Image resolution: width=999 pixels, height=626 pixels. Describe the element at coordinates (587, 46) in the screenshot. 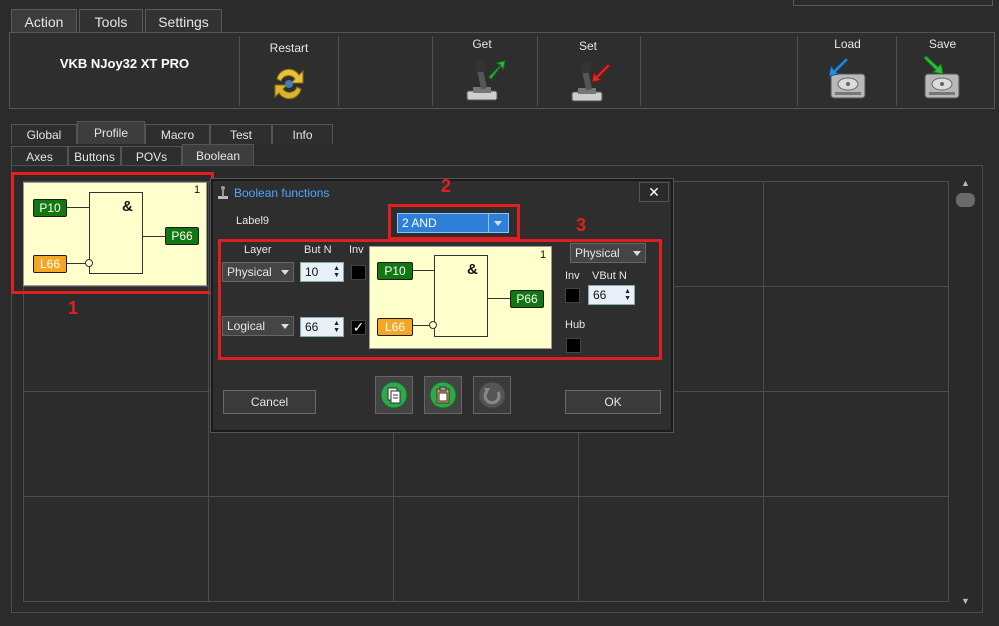

I see `set-label: Set` at that location.